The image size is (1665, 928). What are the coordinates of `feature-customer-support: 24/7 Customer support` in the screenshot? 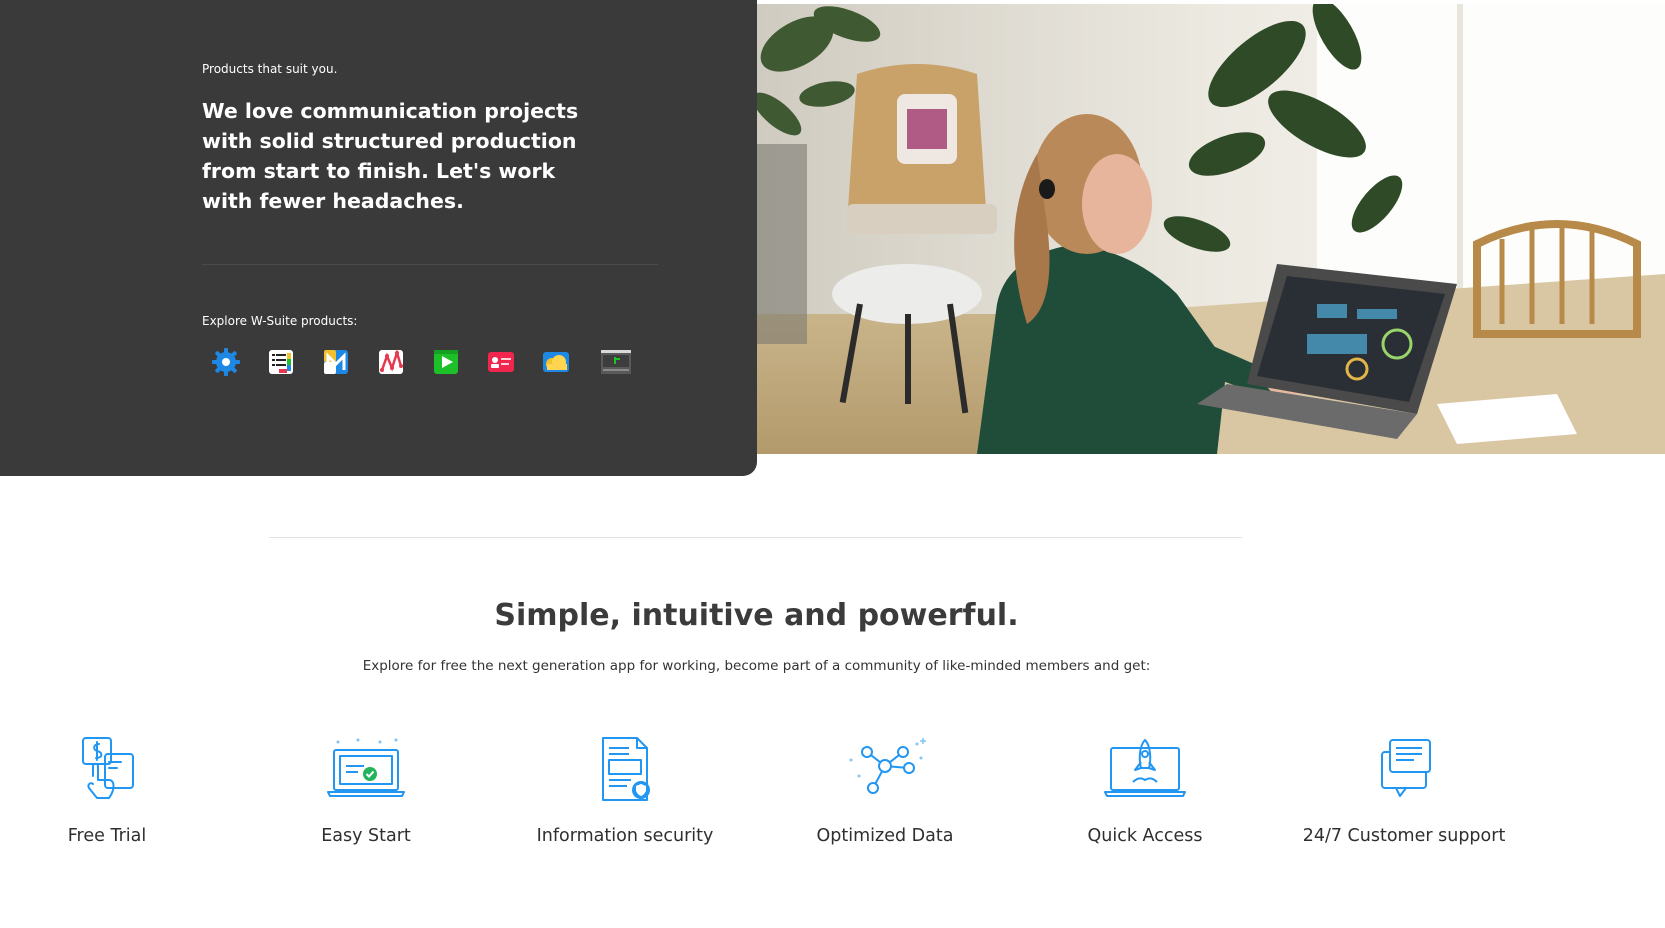 It's located at (1404, 806).